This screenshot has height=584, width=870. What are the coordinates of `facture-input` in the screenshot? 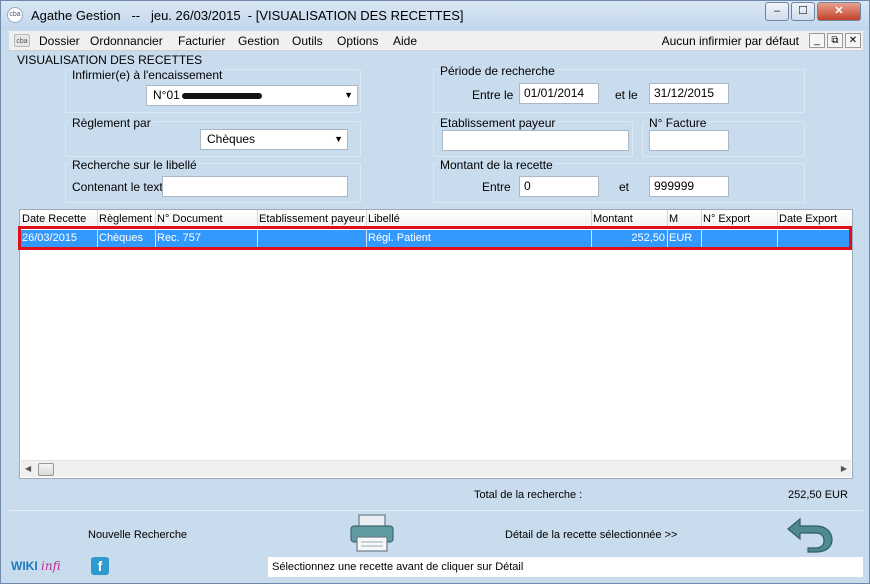 It's located at (689, 140).